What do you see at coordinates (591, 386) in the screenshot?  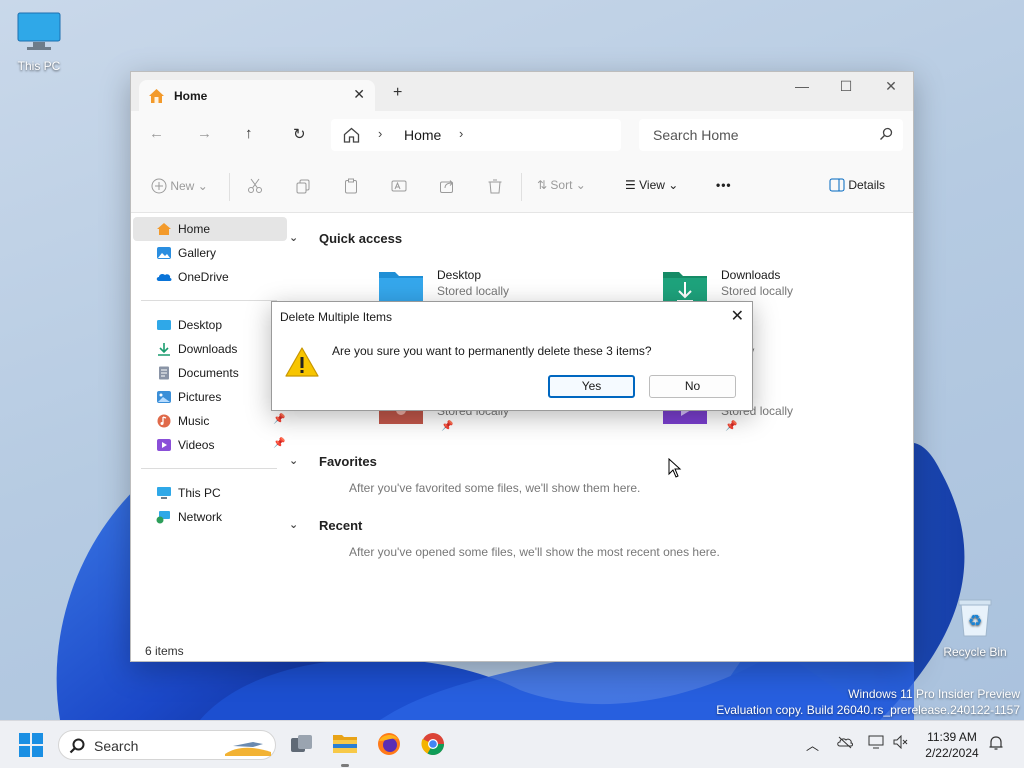 I see `yes-button: Yes` at bounding box center [591, 386].